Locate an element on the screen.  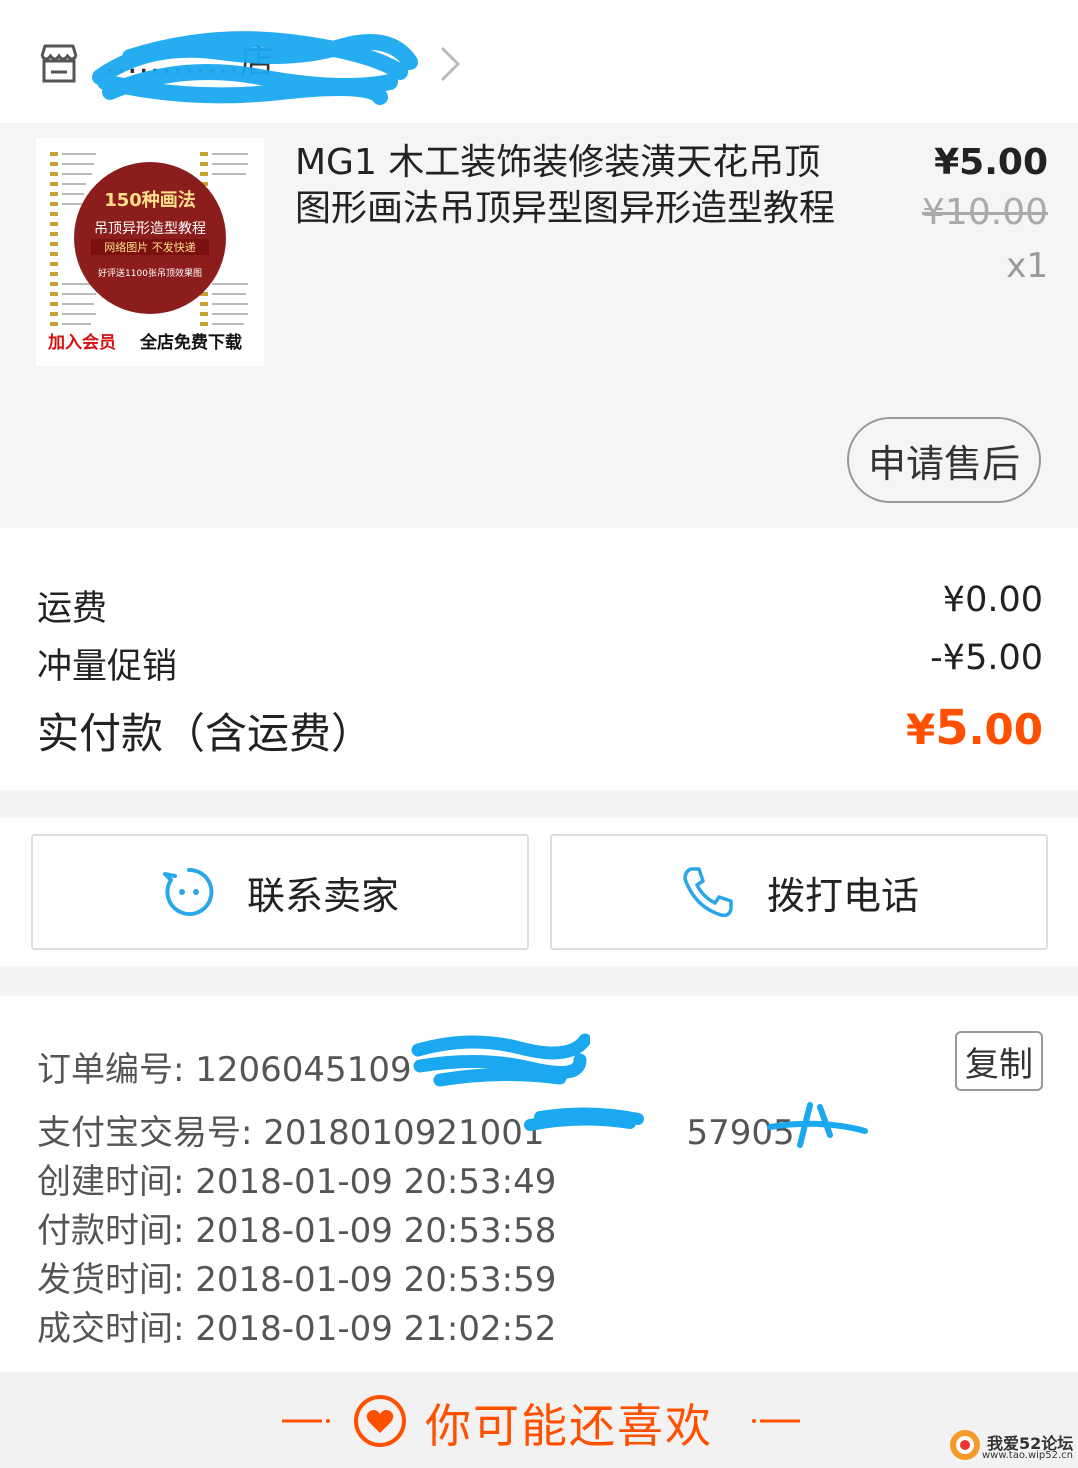
thumb-footer-right: 全店免费下载 is located at coordinates (191, 343).